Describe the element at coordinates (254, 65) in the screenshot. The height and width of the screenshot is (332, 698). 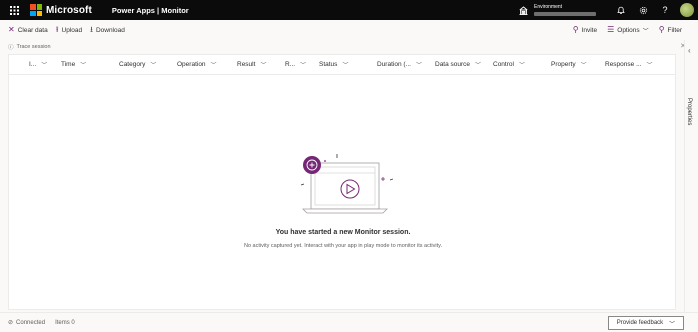
I see `column-header-result: Result ﹀` at that location.